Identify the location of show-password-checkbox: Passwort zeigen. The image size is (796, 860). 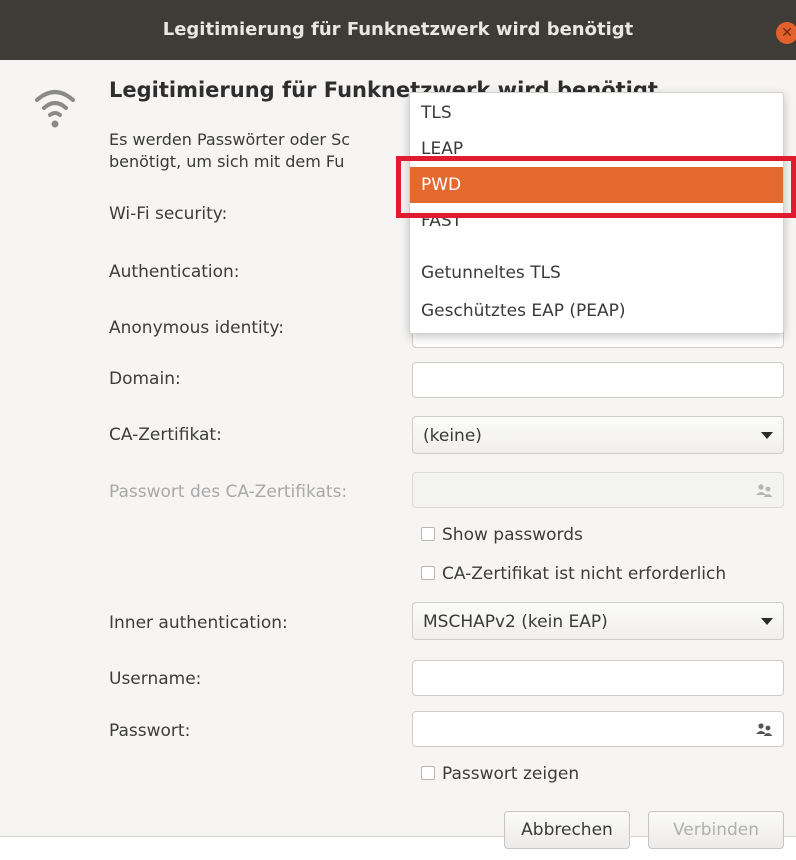
(500, 774).